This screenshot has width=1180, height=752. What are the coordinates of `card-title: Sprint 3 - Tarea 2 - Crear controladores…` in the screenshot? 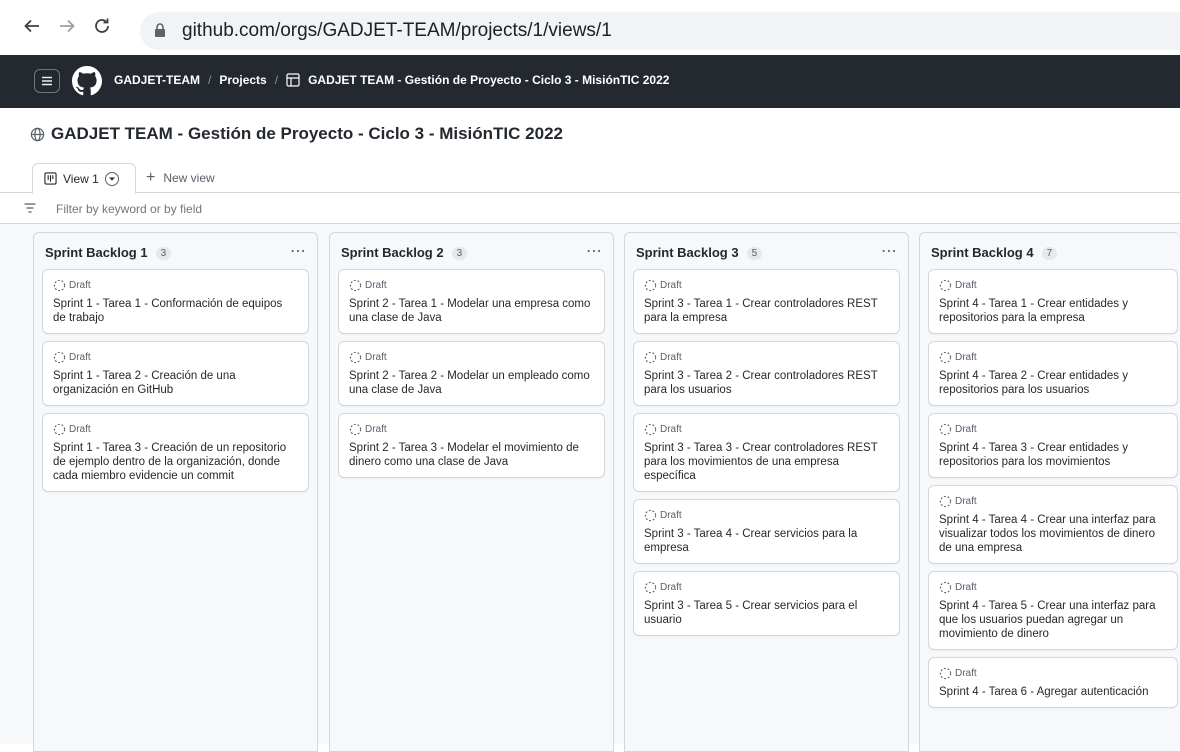 It's located at (766, 383).